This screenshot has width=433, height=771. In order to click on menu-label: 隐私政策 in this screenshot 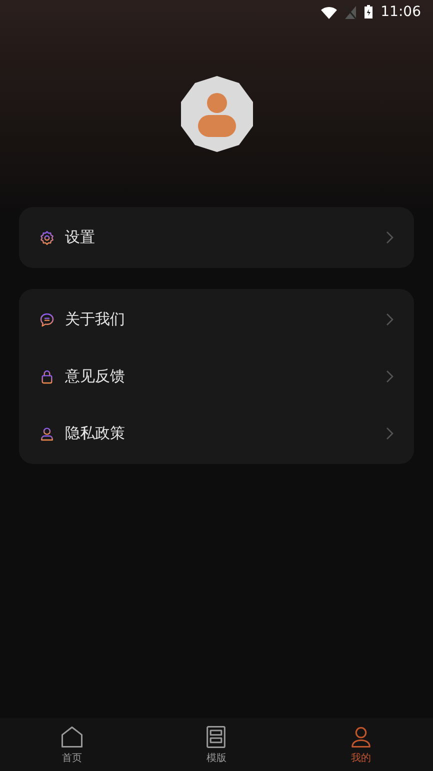, I will do `click(95, 433)`.